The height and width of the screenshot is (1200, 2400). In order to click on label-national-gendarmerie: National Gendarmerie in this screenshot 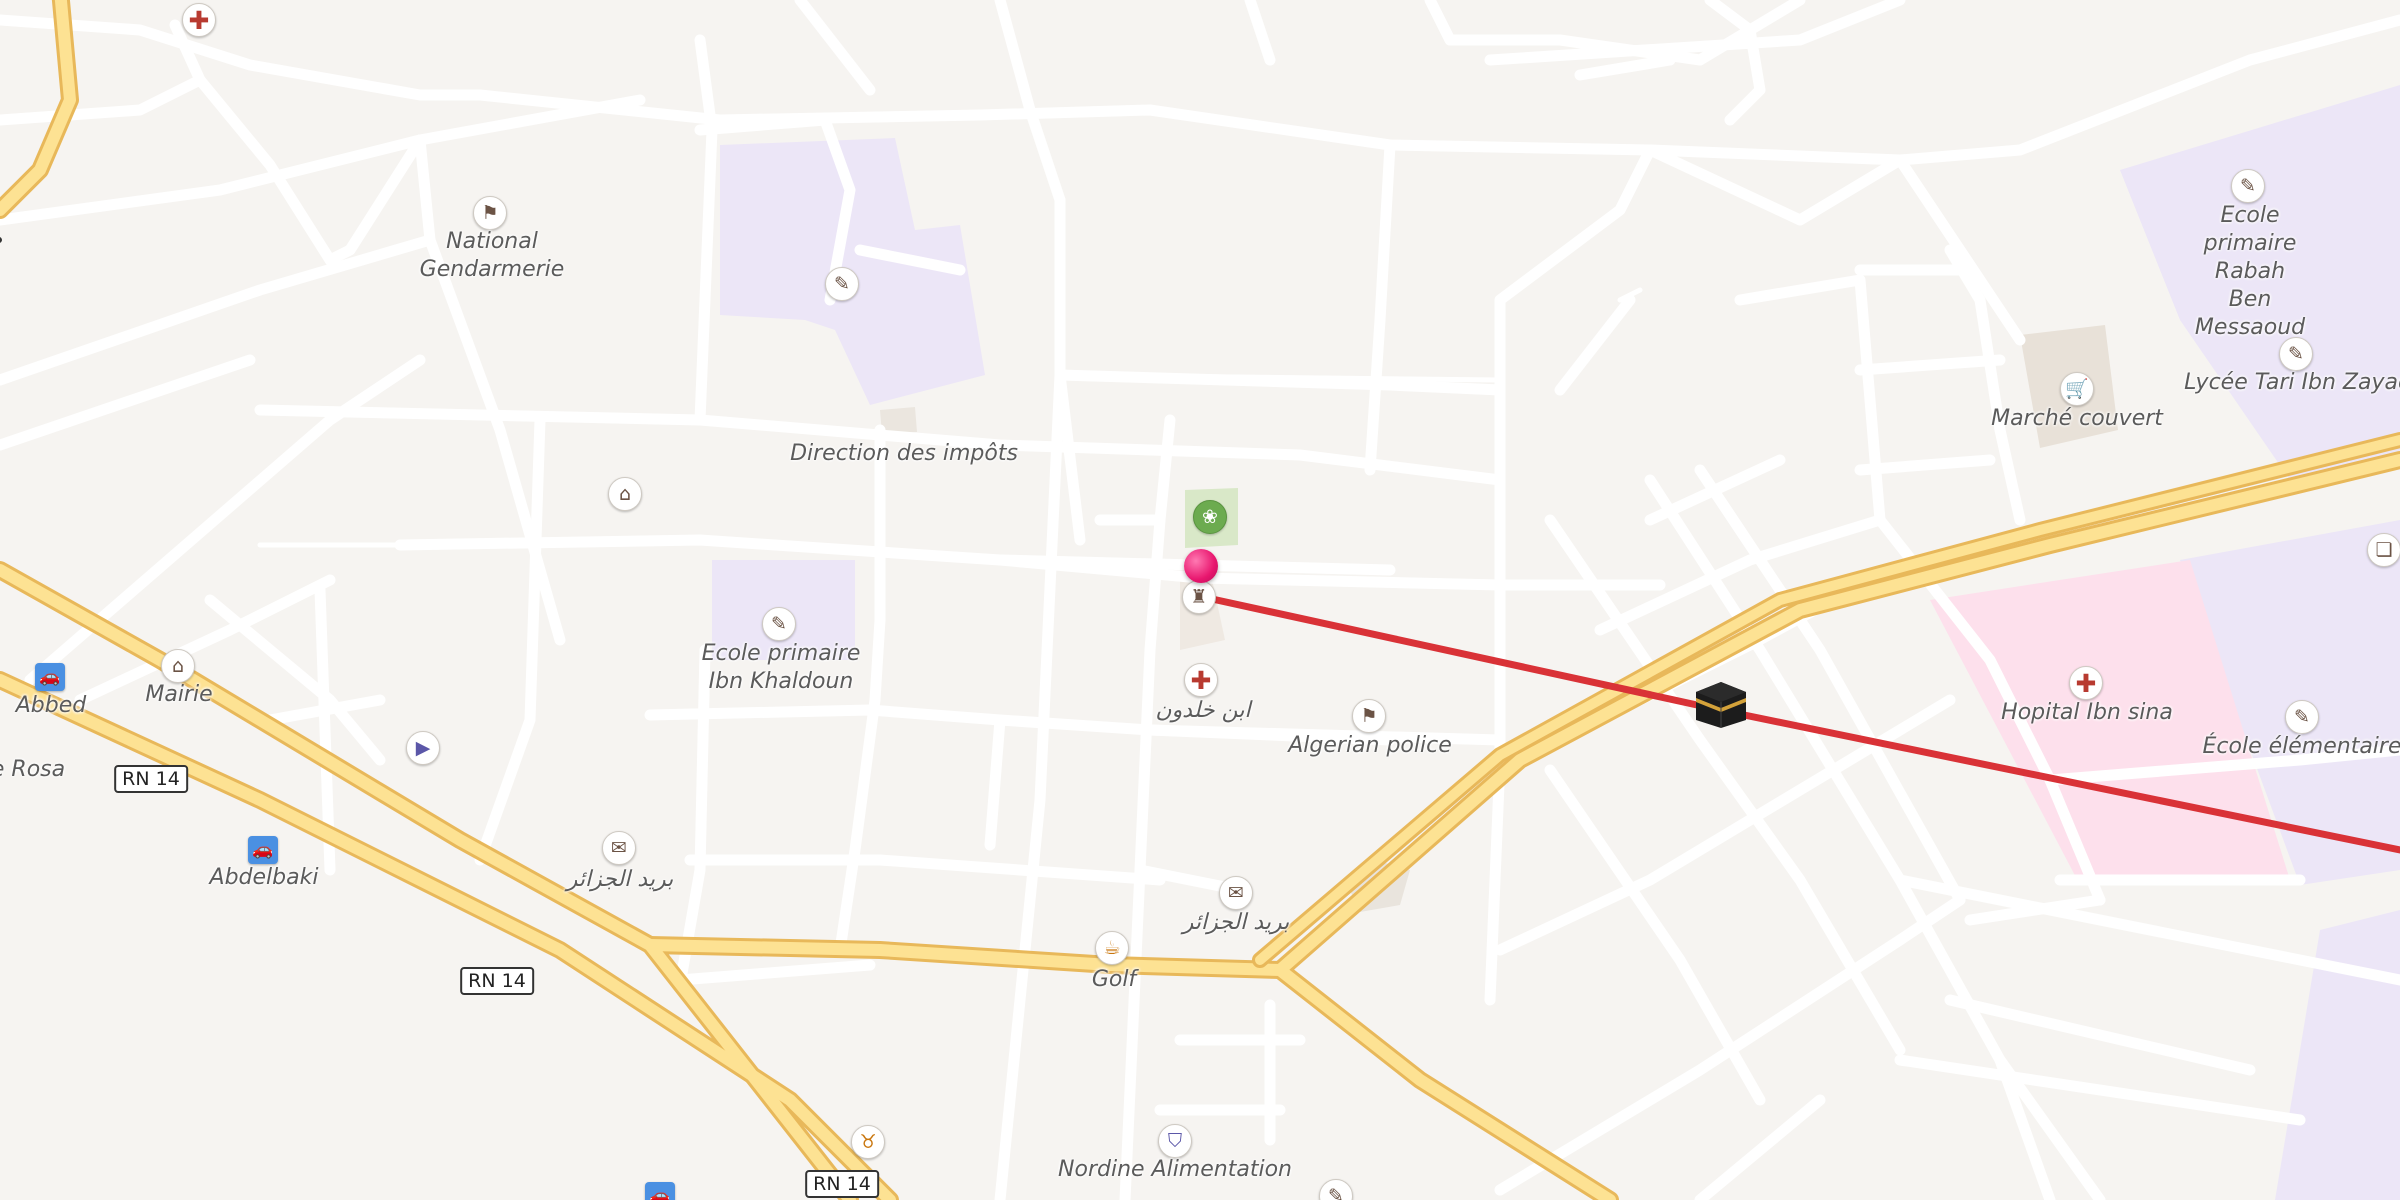, I will do `click(492, 256)`.